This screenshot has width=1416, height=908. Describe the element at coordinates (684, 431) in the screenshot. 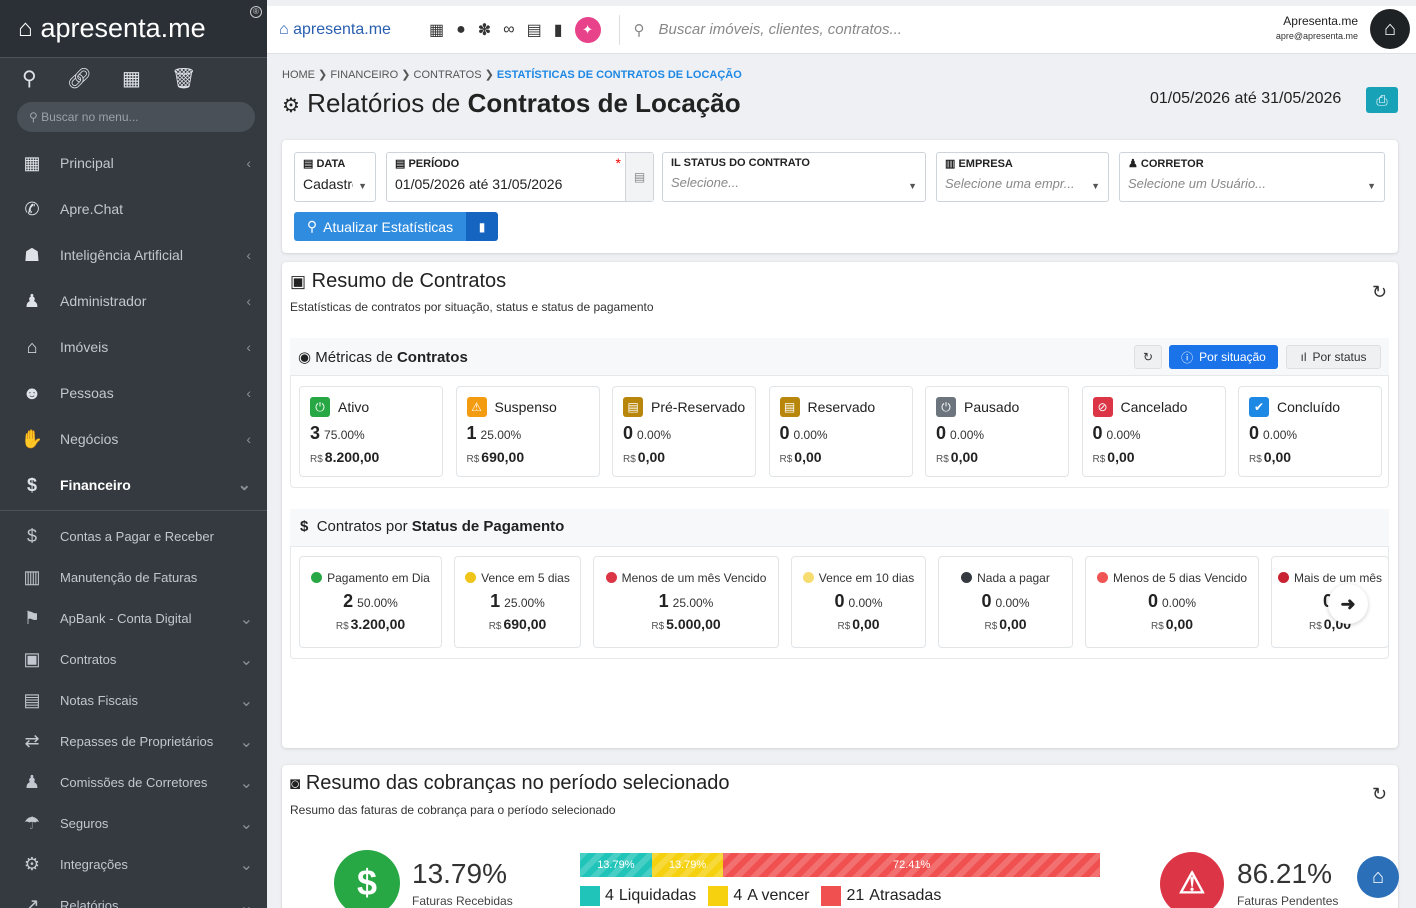

I see `metric-card: ▤ Pré-Reservado 0 0.00% R$ 0,00` at that location.